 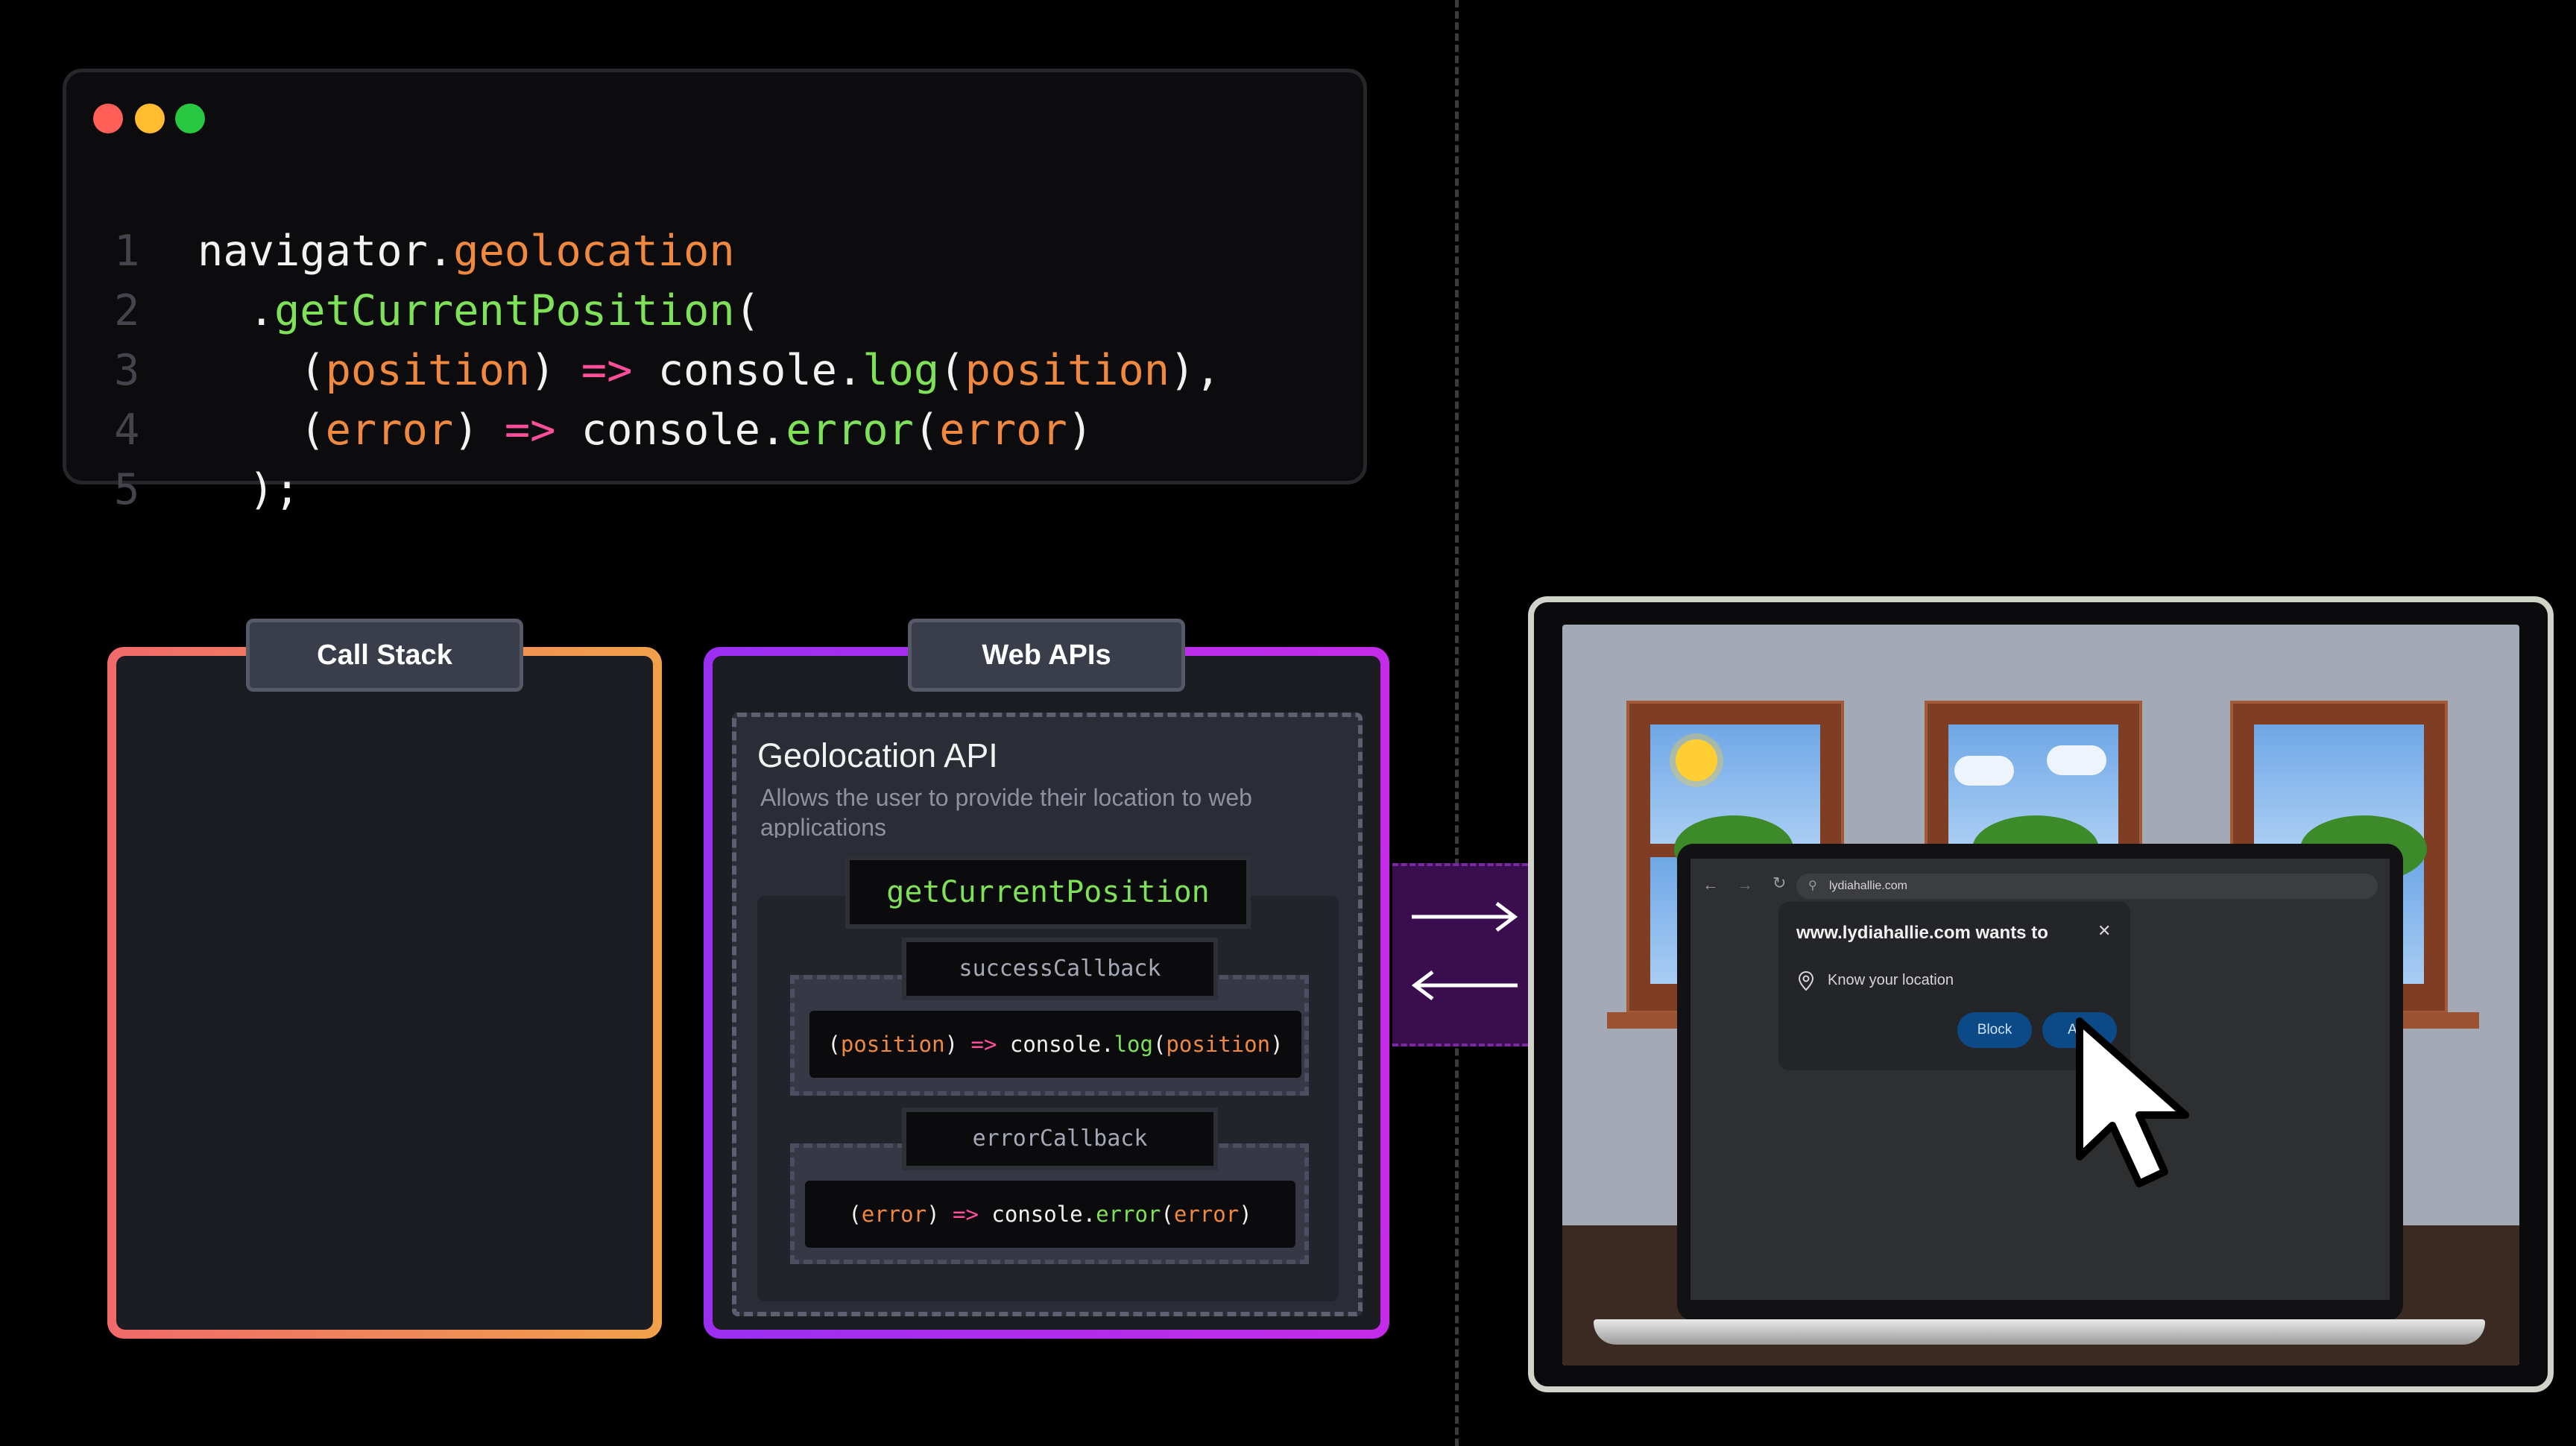 I want to click on success-callback-code: (position) => console.log(position), so click(x=1055, y=1044).